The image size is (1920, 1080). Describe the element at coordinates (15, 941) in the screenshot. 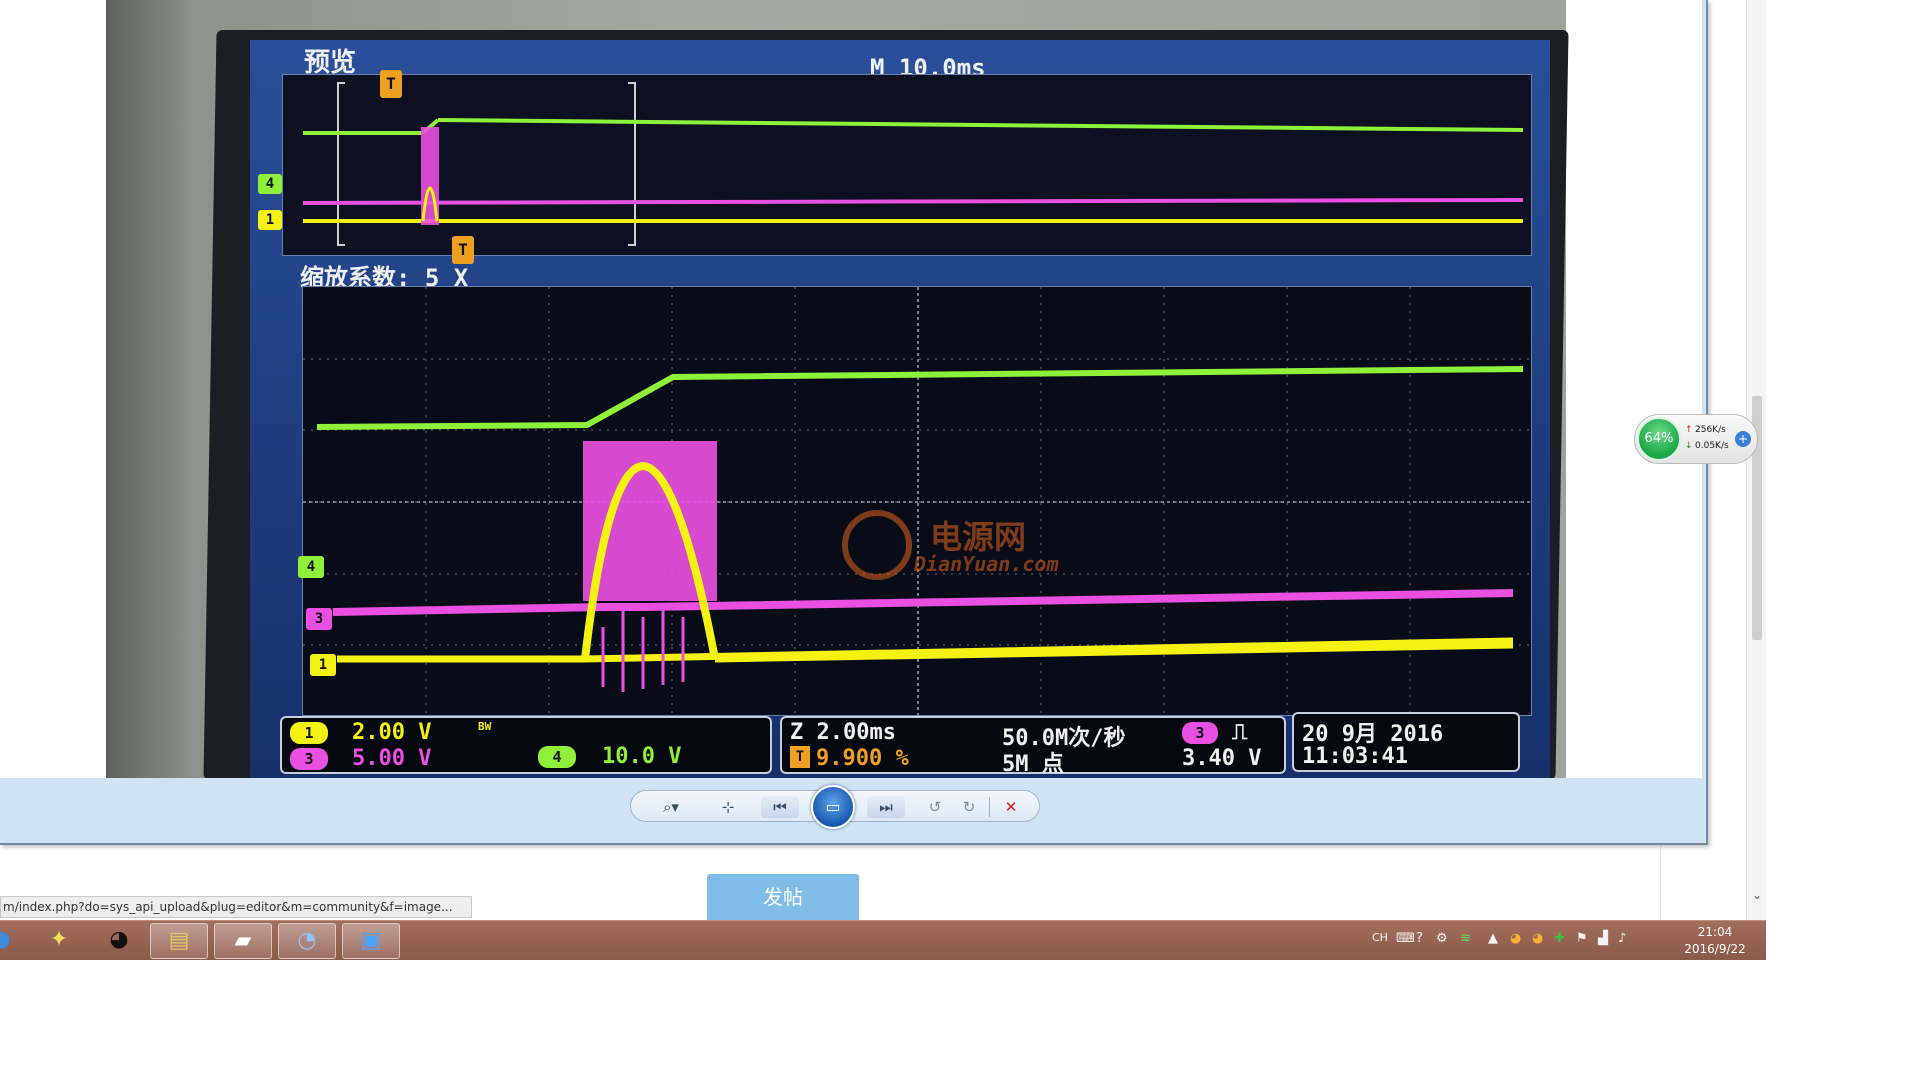

I see `chrome-icon: ●` at that location.